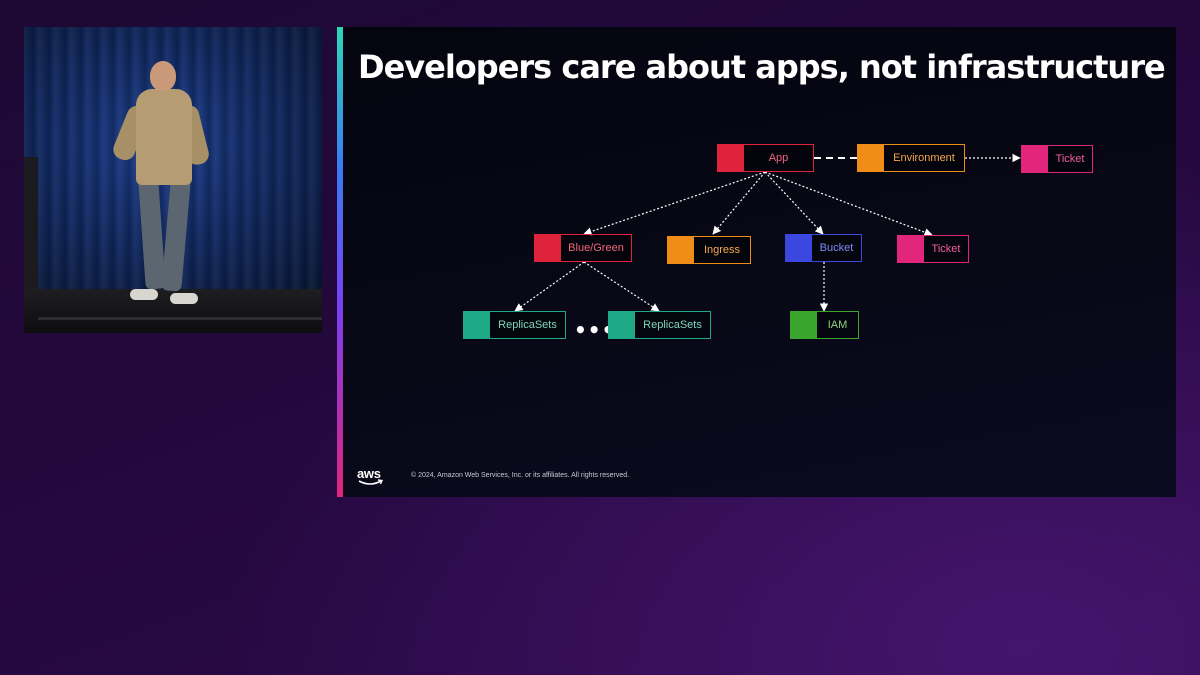 Image resolution: width=1200 pixels, height=675 pixels. I want to click on node-label: Ingress, so click(722, 250).